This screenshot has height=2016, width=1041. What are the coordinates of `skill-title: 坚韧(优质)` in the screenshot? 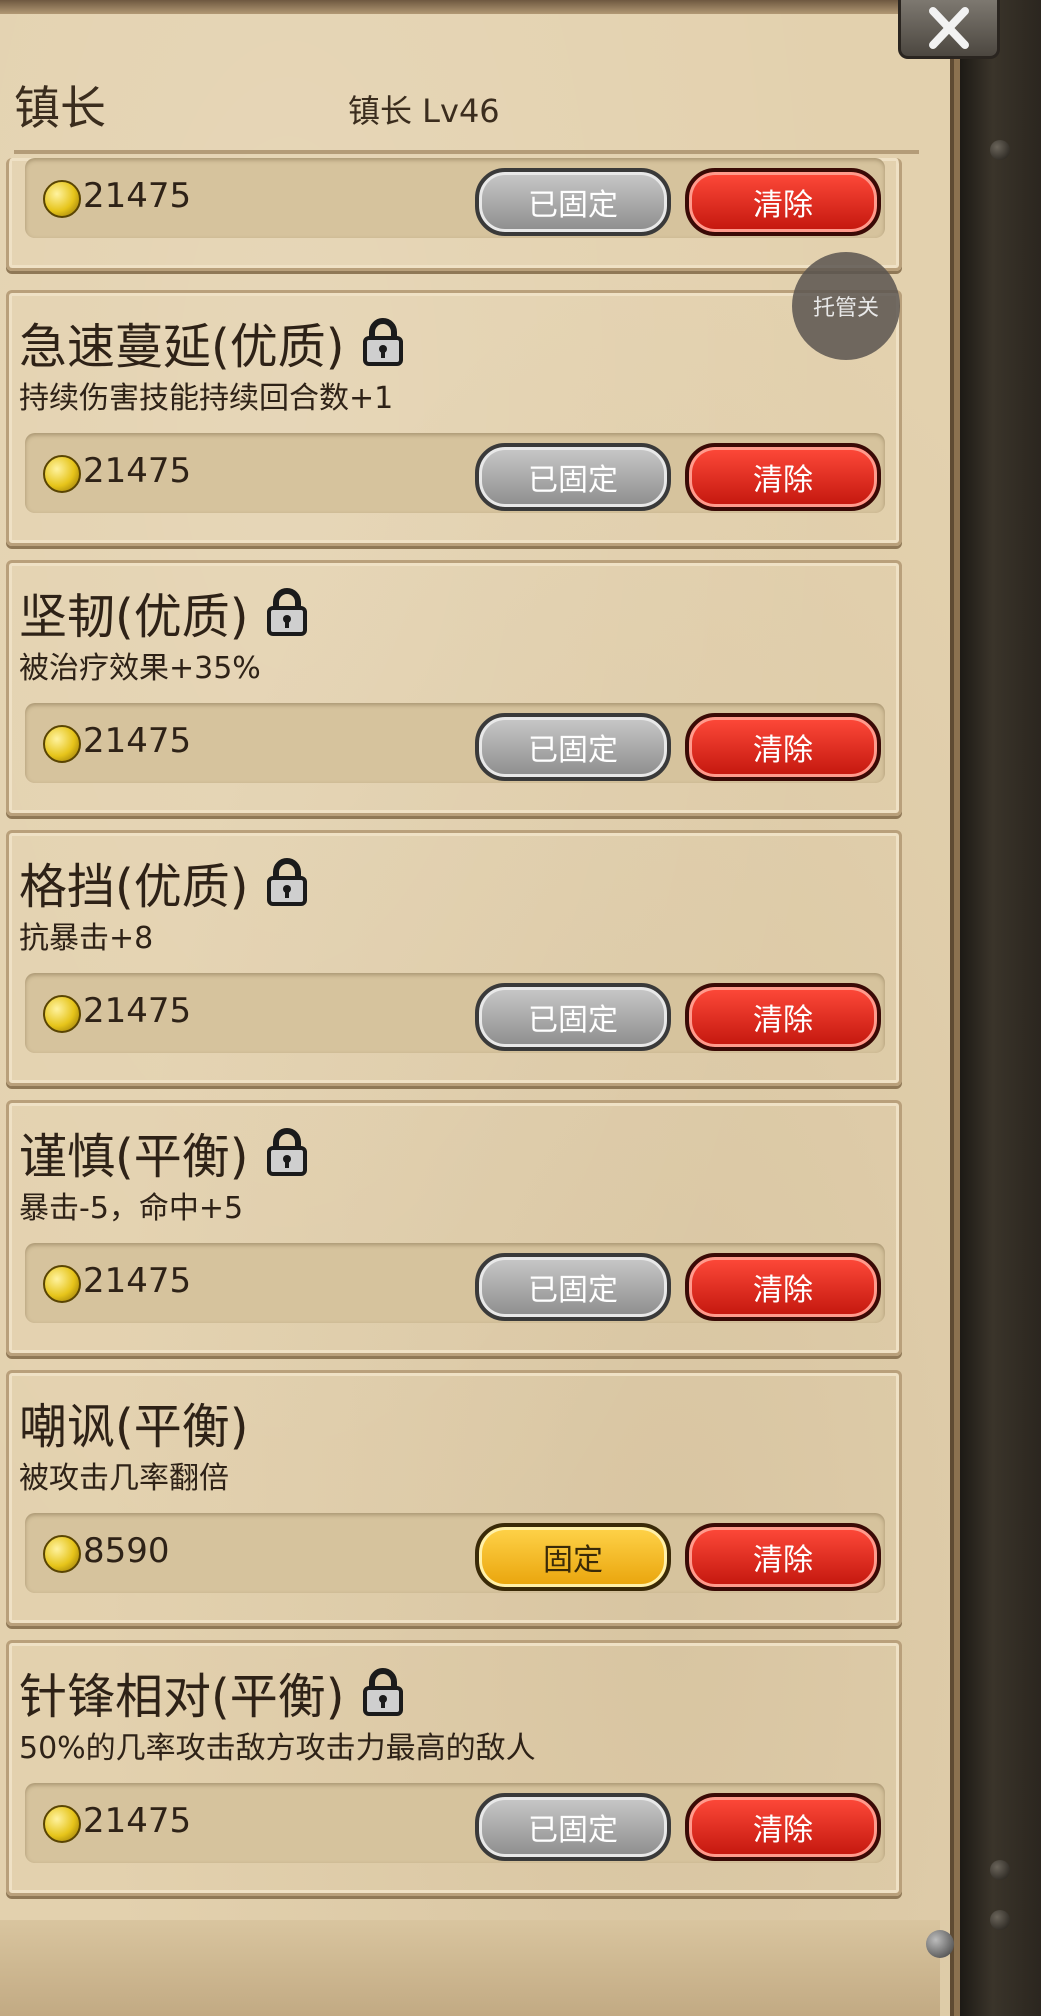 It's located at (163, 612).